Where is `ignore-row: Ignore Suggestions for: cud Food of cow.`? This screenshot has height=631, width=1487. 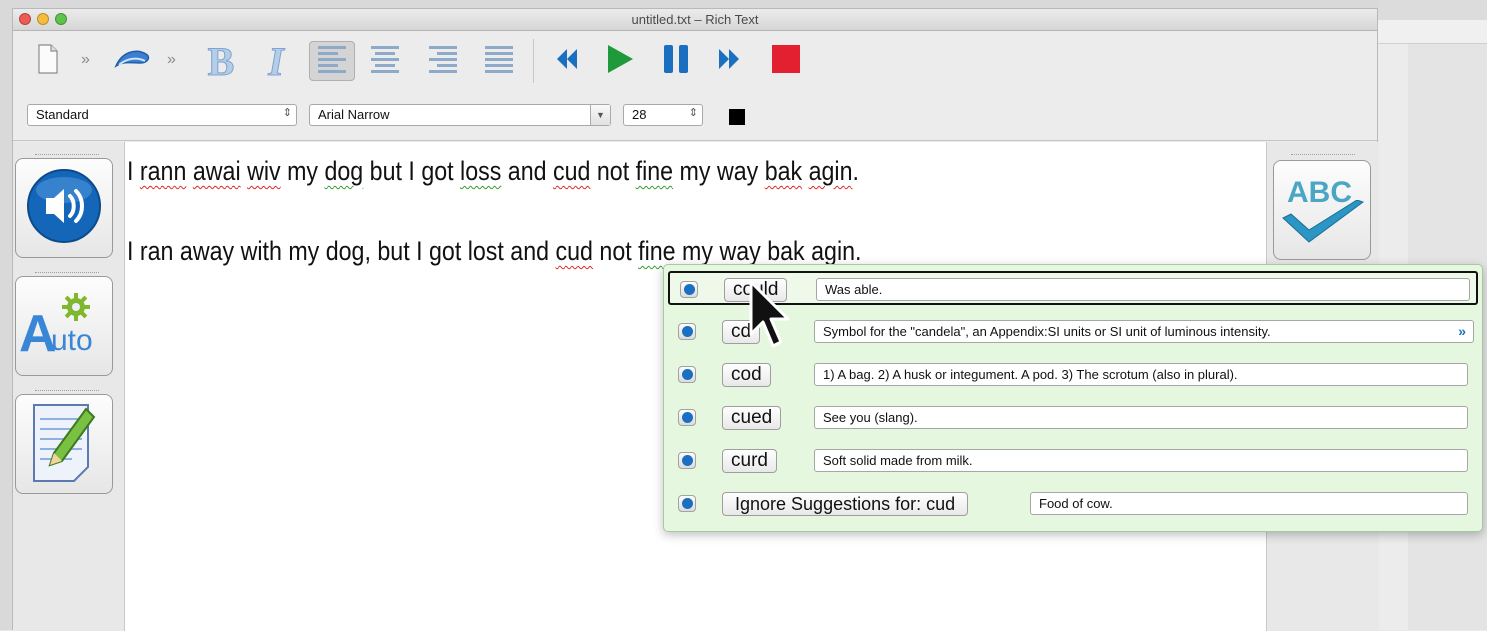
ignore-row: Ignore Suggestions for: cud Food of cow. is located at coordinates (1073, 504).